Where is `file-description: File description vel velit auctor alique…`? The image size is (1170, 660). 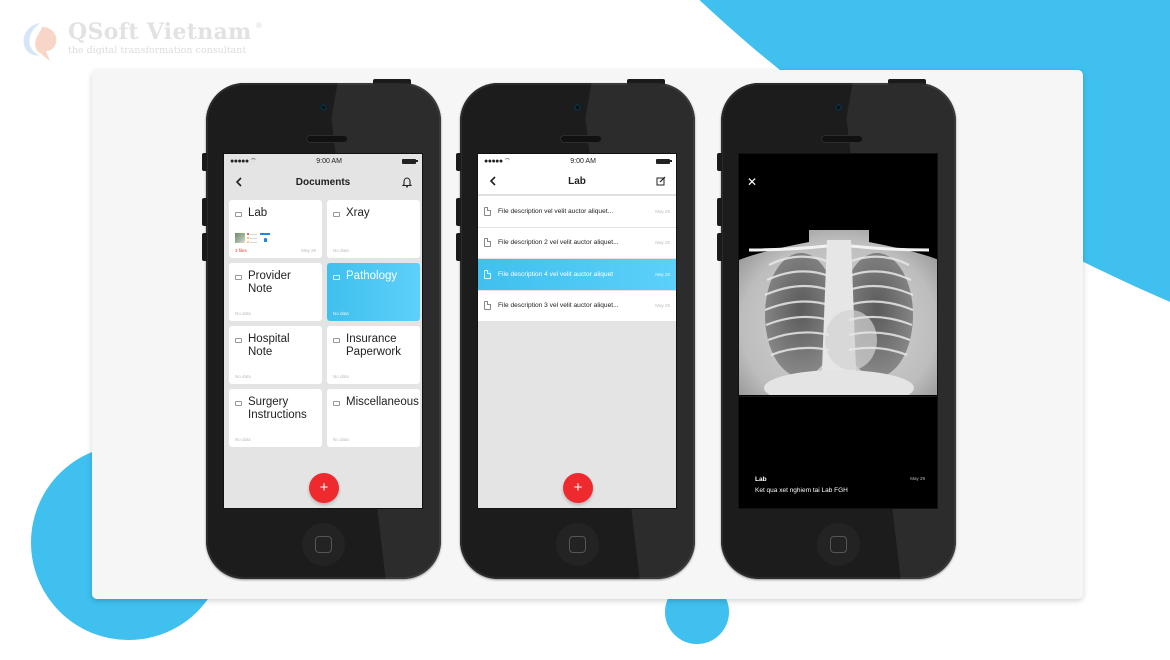 file-description: File description vel velit auctor alique… is located at coordinates (556, 211).